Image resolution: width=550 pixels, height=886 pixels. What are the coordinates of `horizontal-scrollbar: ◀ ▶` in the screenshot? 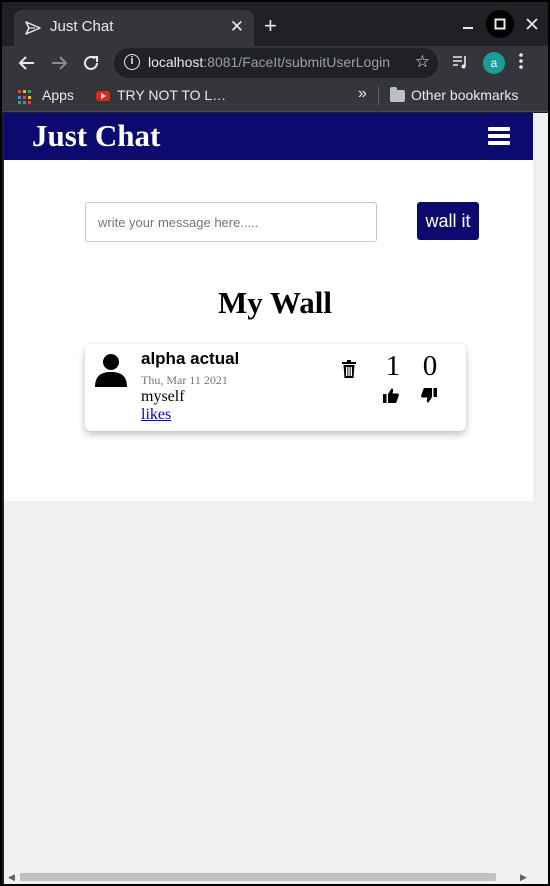 It's located at (276, 877).